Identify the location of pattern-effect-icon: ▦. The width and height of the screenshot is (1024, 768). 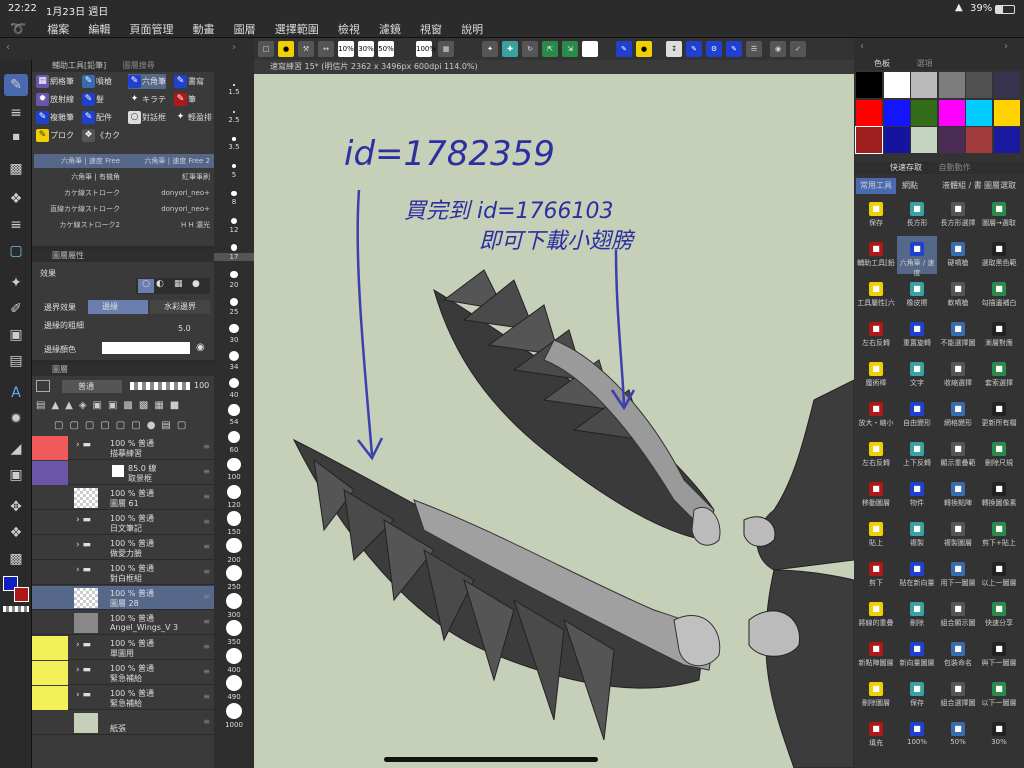
(178, 284).